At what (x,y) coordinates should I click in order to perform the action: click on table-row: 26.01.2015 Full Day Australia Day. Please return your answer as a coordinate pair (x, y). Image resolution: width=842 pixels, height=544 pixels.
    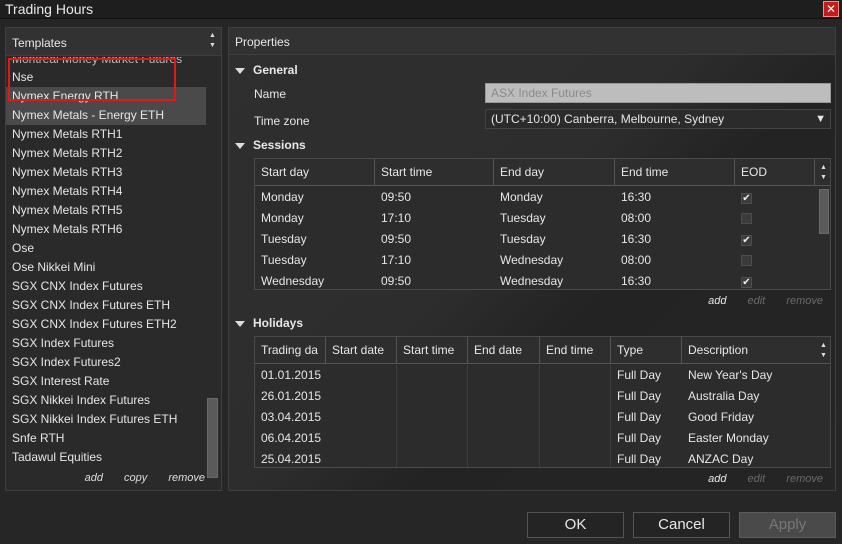
    Looking at the image, I should click on (542, 396).